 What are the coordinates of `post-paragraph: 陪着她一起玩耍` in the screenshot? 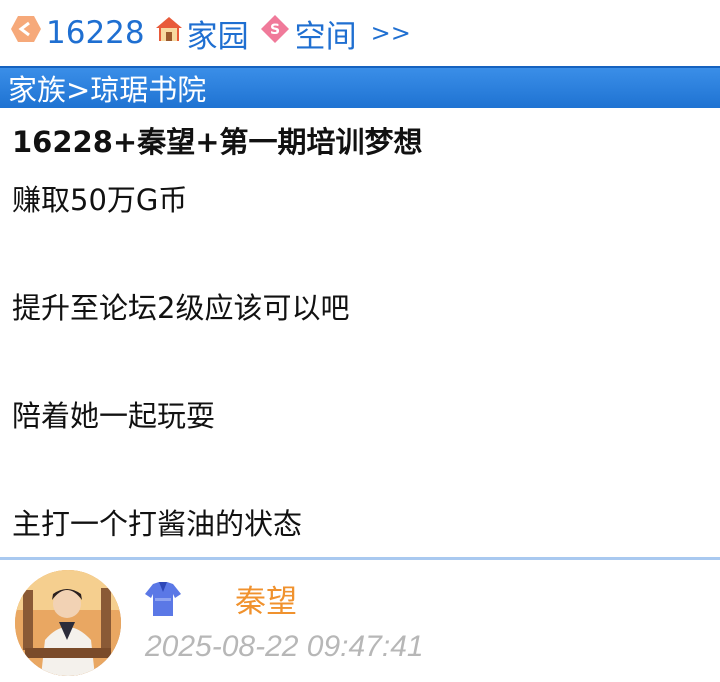 It's located at (114, 416).